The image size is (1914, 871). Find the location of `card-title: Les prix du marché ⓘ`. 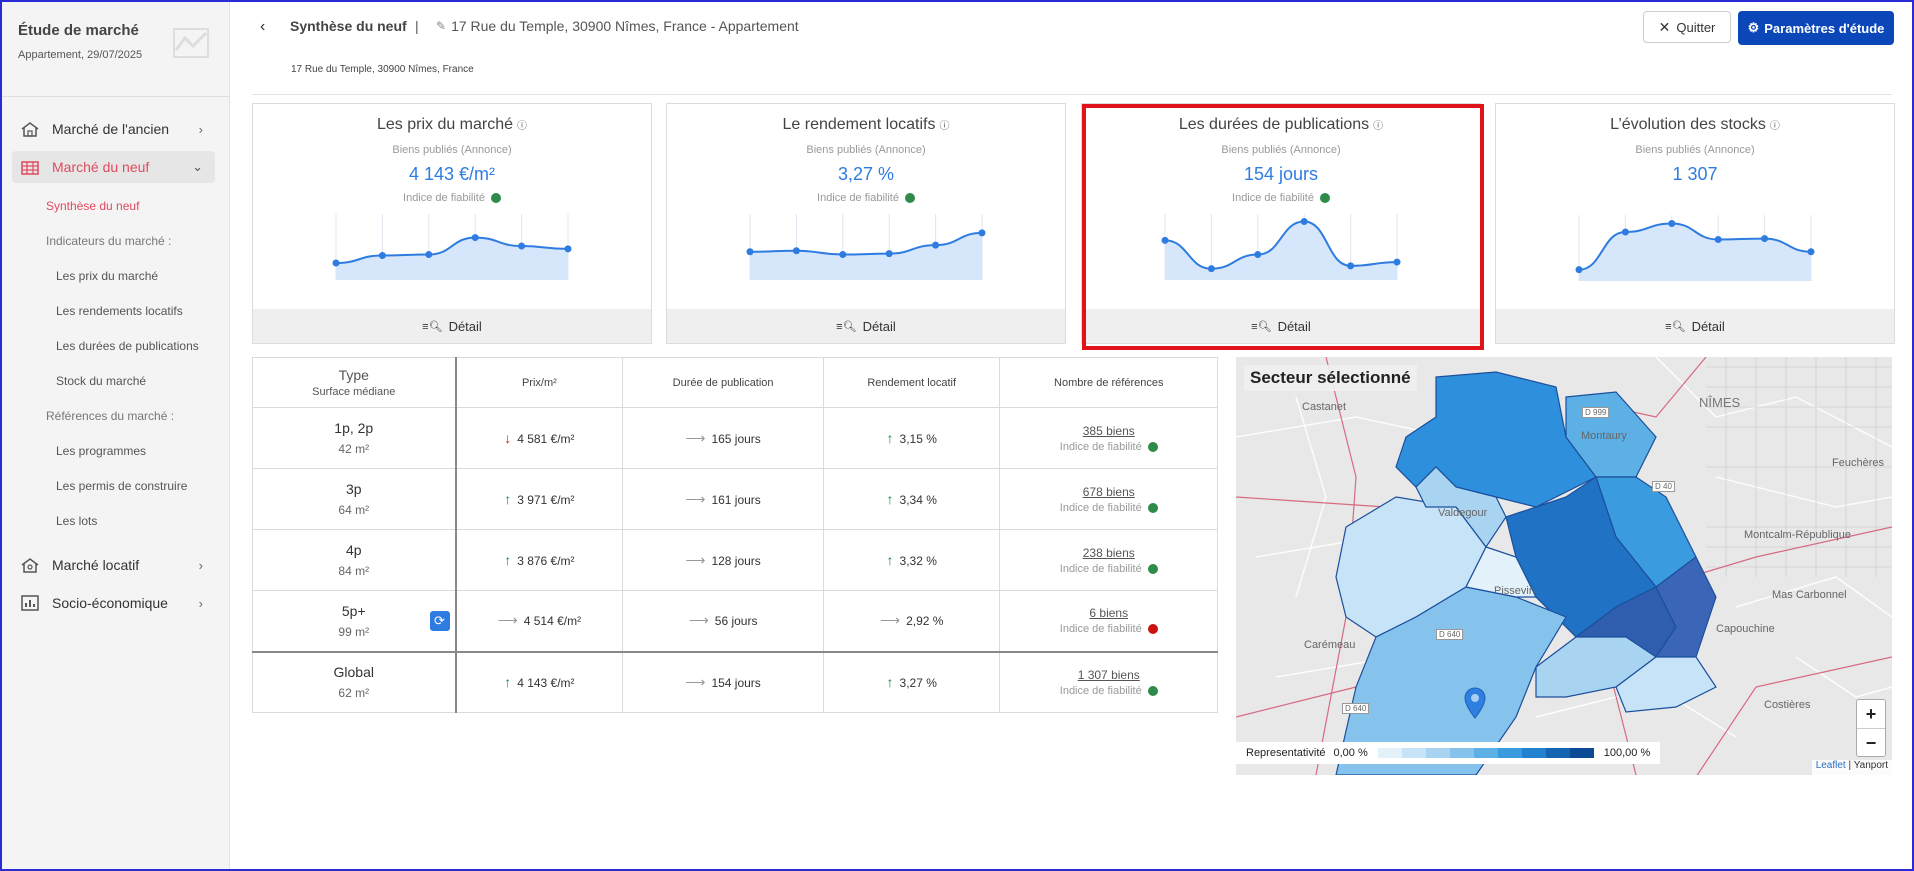

card-title: Les prix du marché ⓘ is located at coordinates (452, 125).